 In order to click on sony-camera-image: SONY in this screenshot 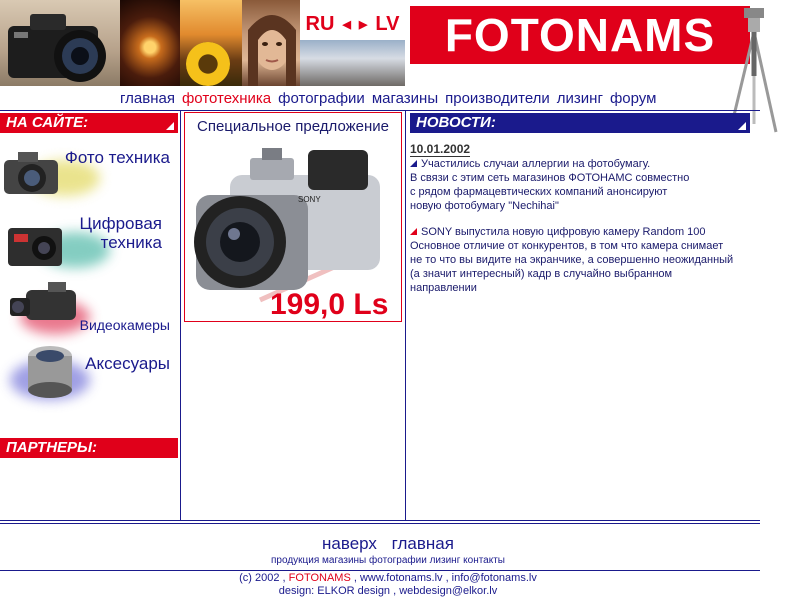, I will do `click(287, 225)`.